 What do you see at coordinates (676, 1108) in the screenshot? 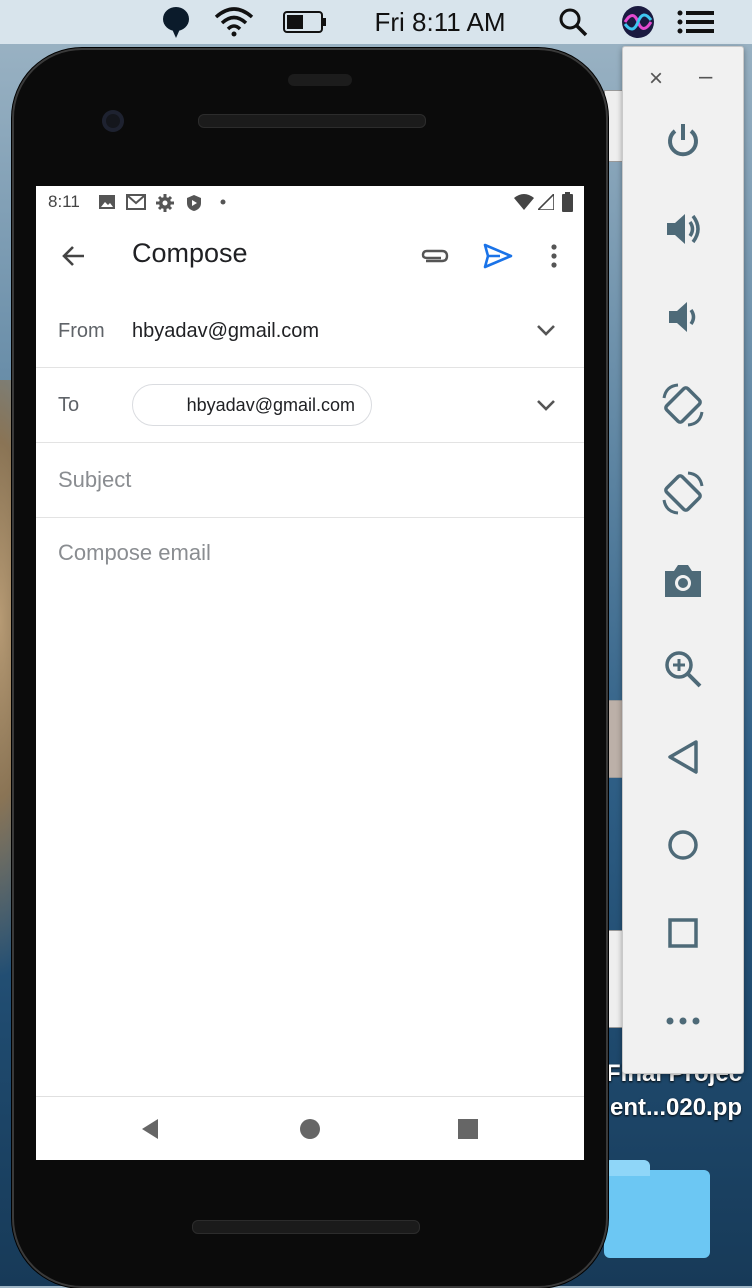
I see `desktop-file-label-2: ent...020.pp` at bounding box center [676, 1108].